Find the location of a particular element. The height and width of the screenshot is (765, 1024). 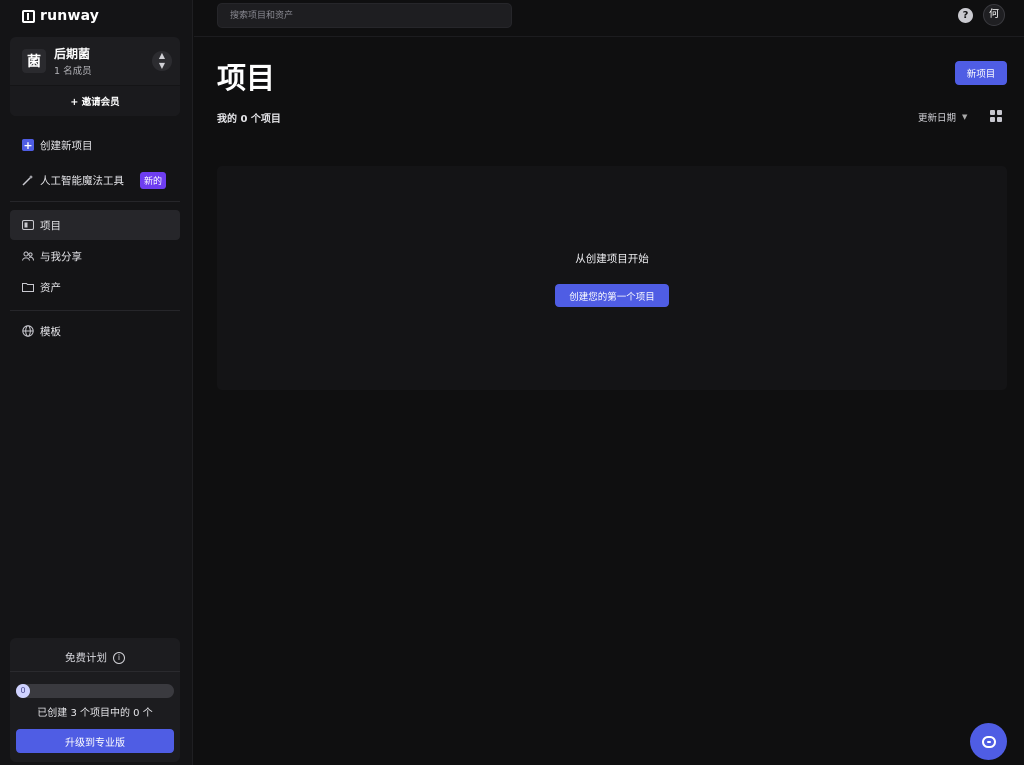

plan-usage-text: 已创建 3 个项目中的 0 个 is located at coordinates (95, 713).